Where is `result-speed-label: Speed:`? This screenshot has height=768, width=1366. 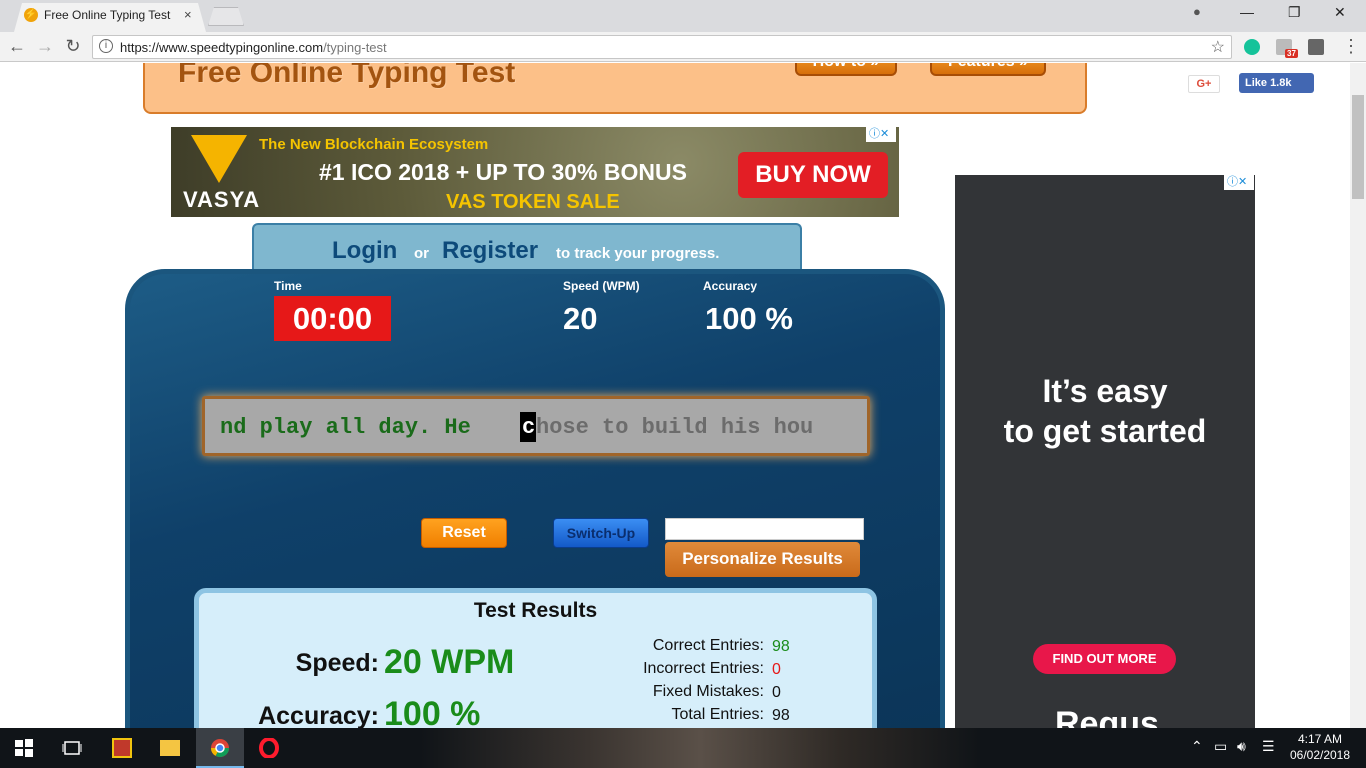
result-speed-label: Speed: is located at coordinates (337, 663).